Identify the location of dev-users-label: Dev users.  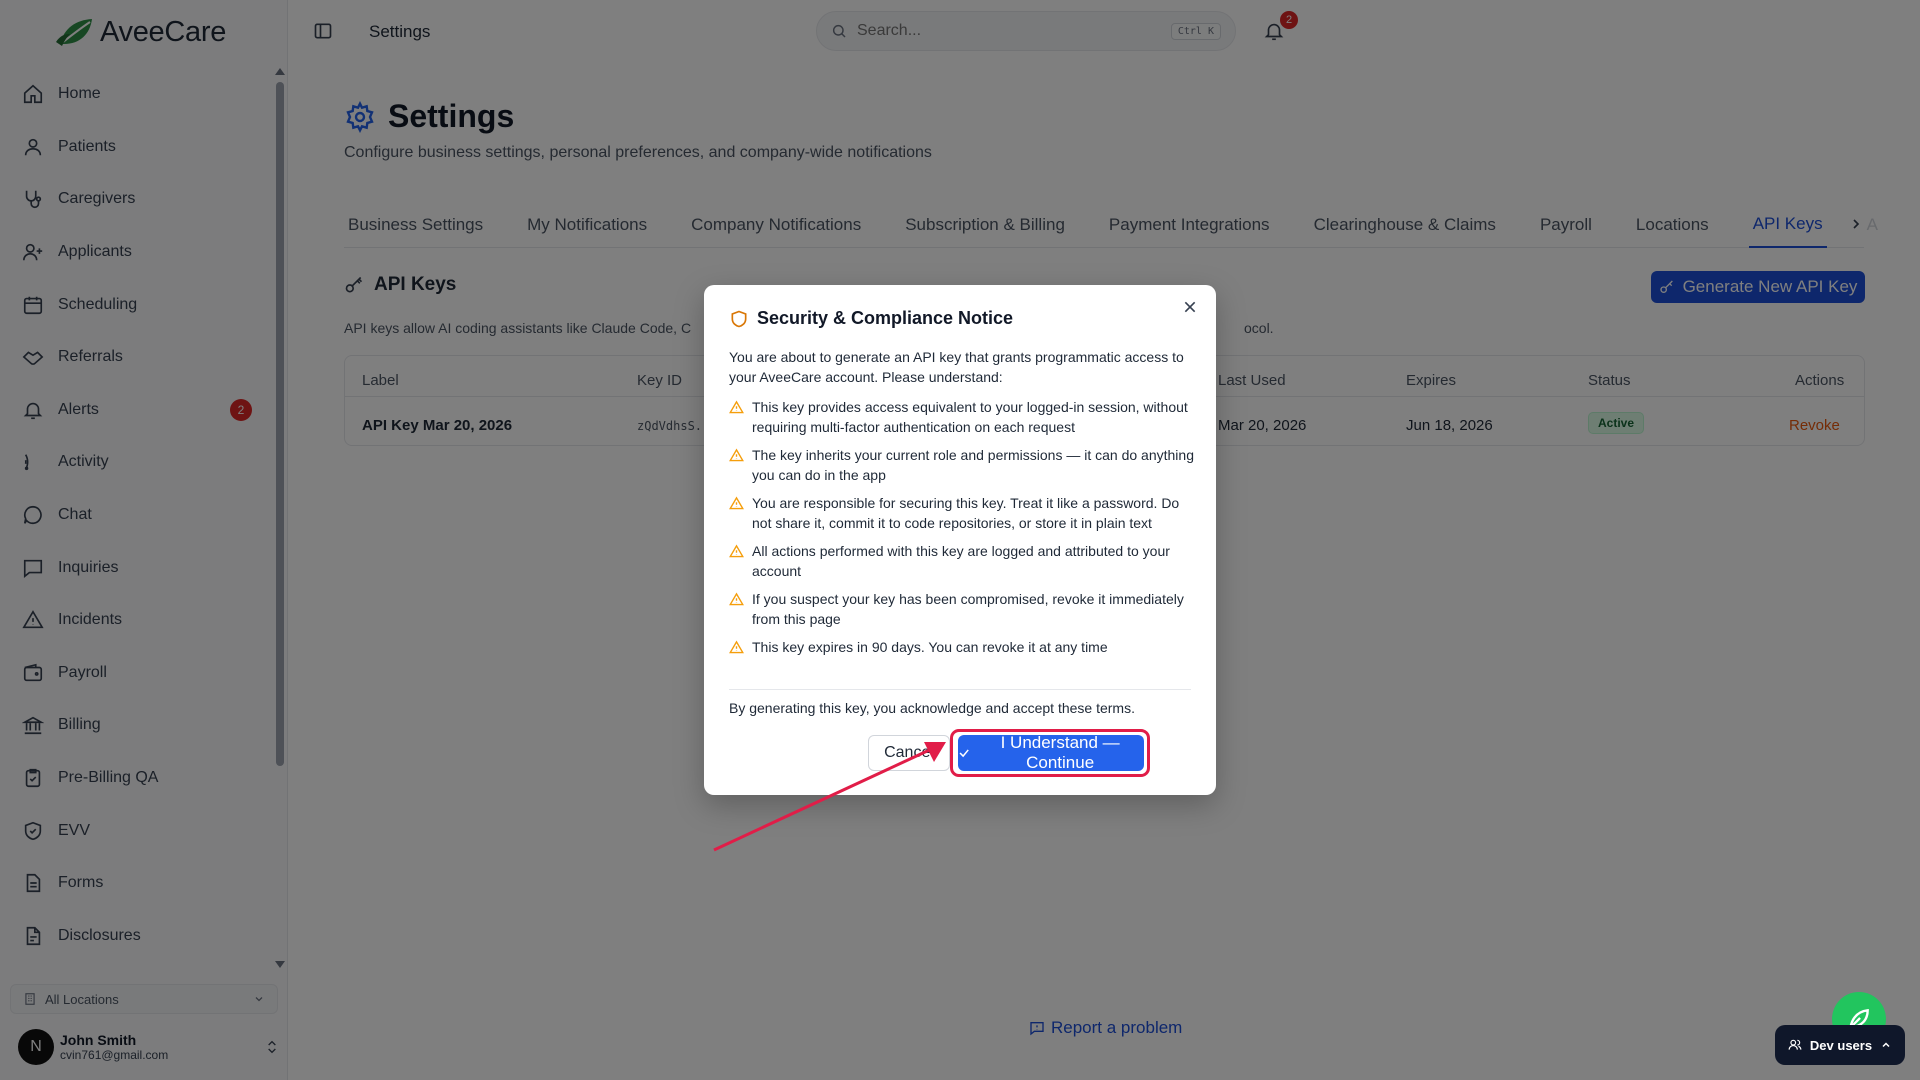
(1841, 1045).